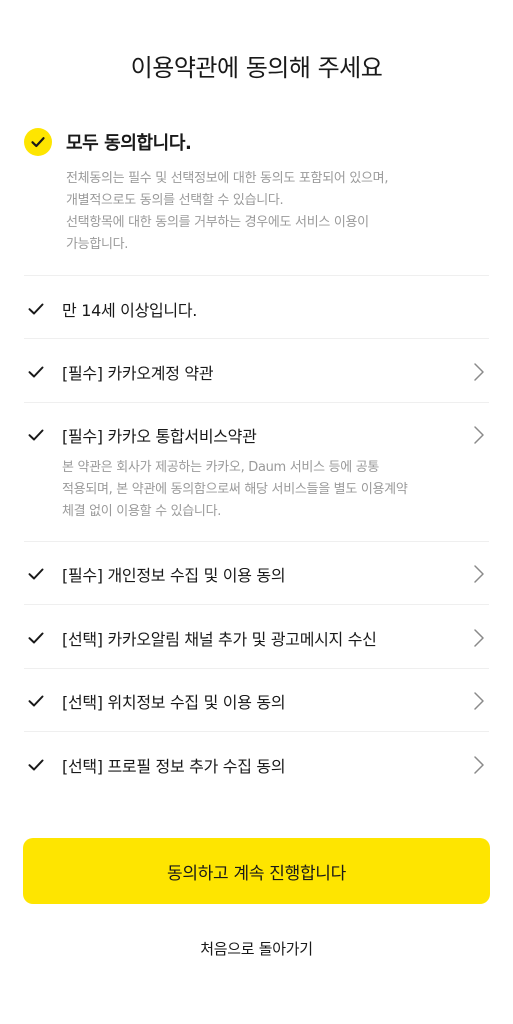 Image resolution: width=513 pixels, height=1024 pixels. What do you see at coordinates (174, 702) in the screenshot?
I see `item-label: [선택] 위치정보 수집 및 이용 동의` at bounding box center [174, 702].